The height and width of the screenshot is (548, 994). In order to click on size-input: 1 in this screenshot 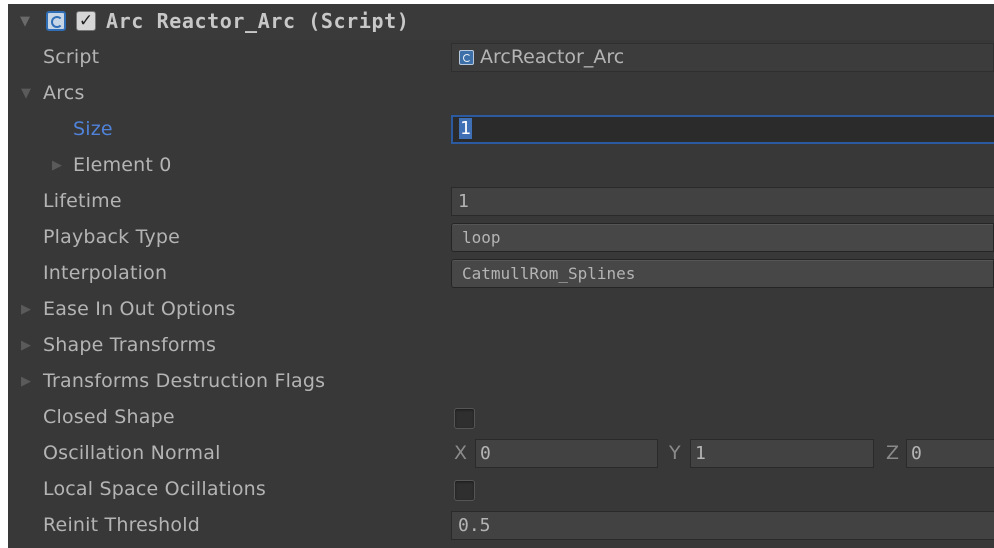, I will do `click(722, 129)`.